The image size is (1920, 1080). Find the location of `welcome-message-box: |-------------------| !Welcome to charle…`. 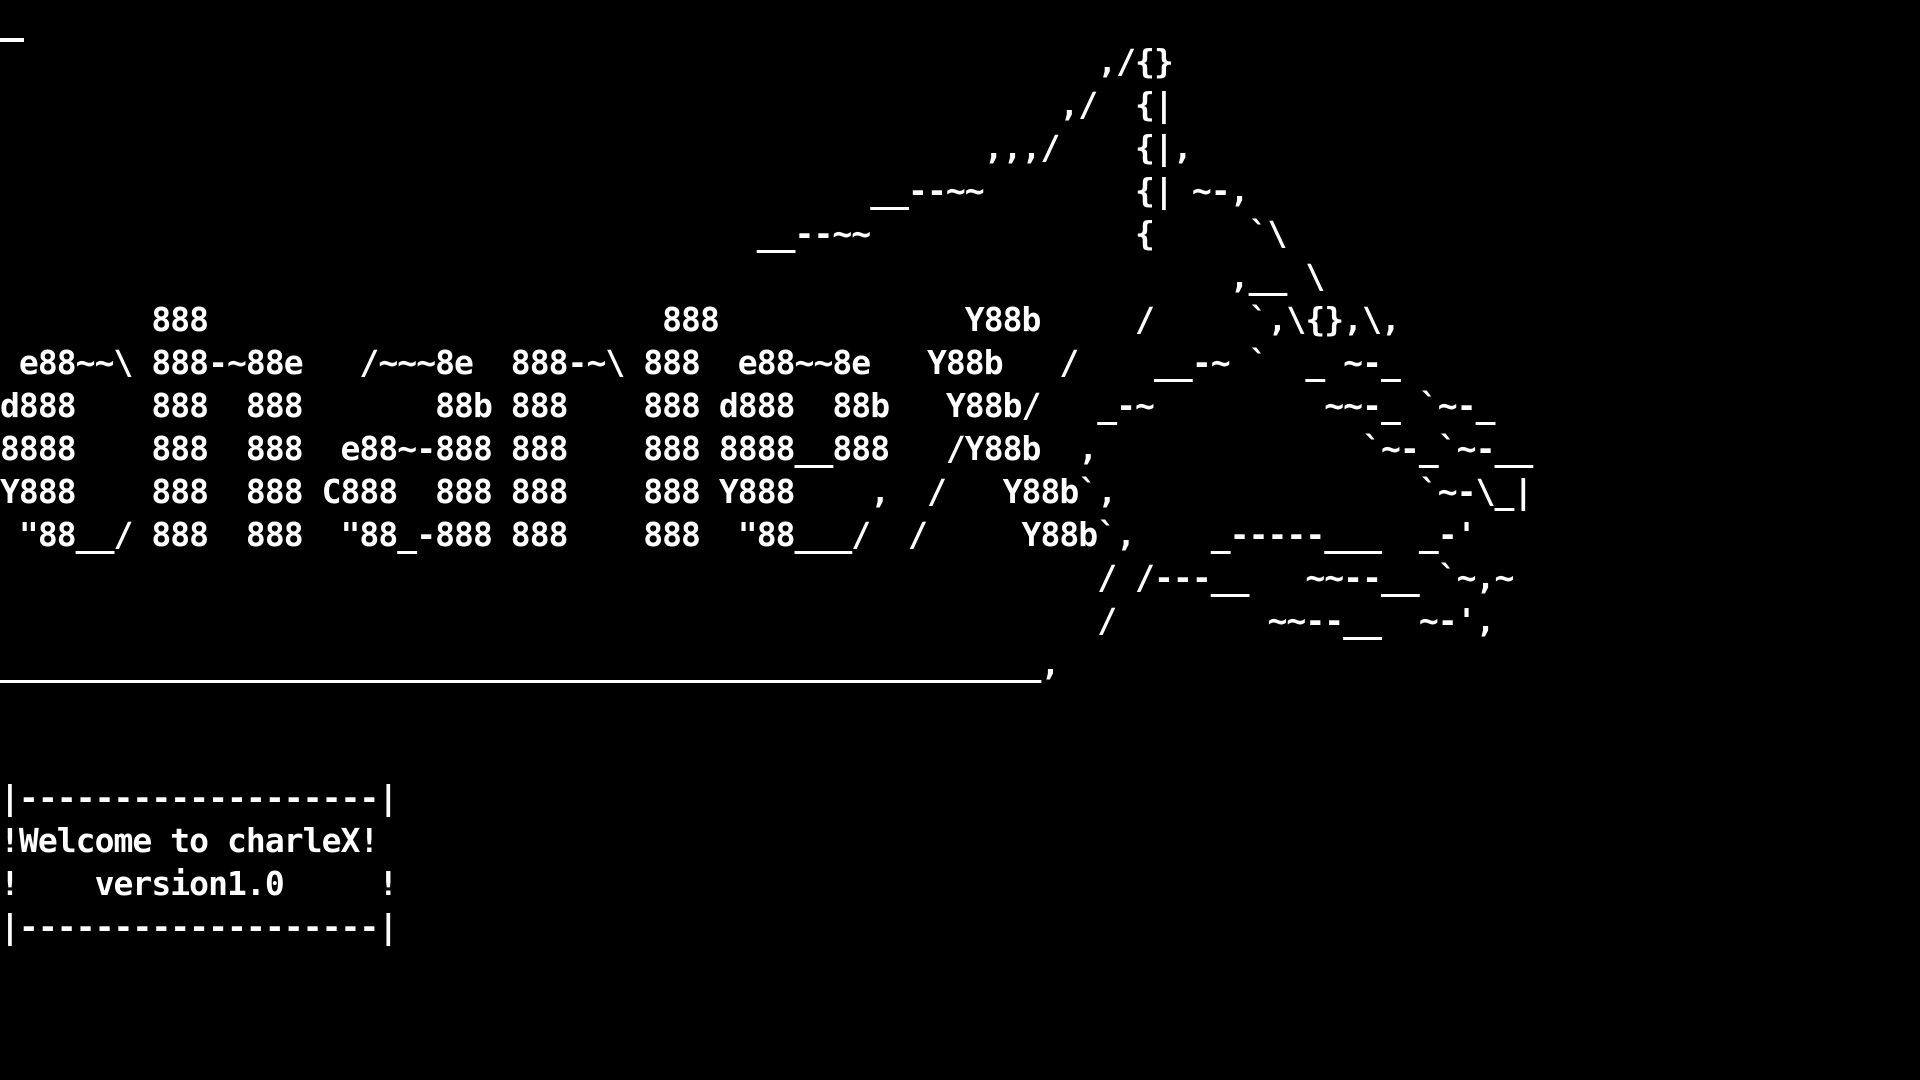

welcome-message-box: |-------------------| !Welcome to charle… is located at coordinates (199, 862).